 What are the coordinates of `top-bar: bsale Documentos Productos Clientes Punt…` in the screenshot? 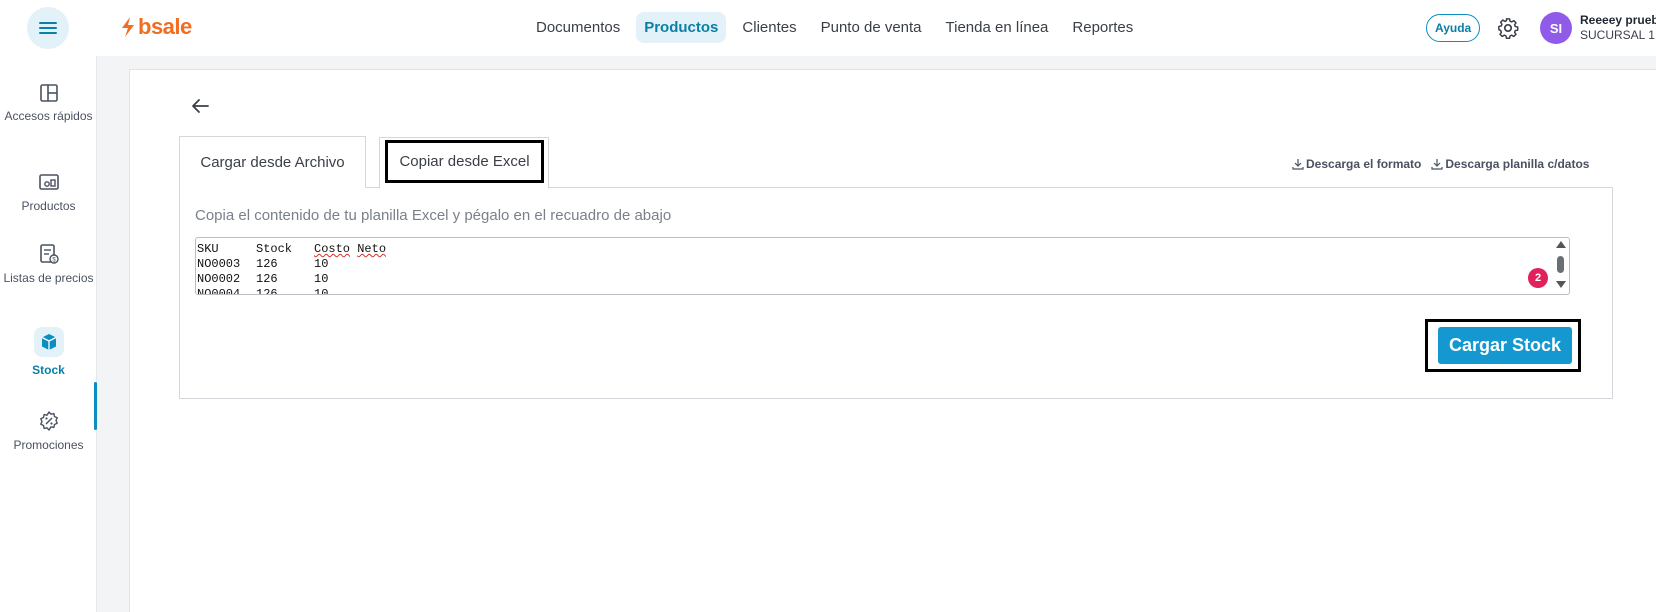 It's located at (828, 28).